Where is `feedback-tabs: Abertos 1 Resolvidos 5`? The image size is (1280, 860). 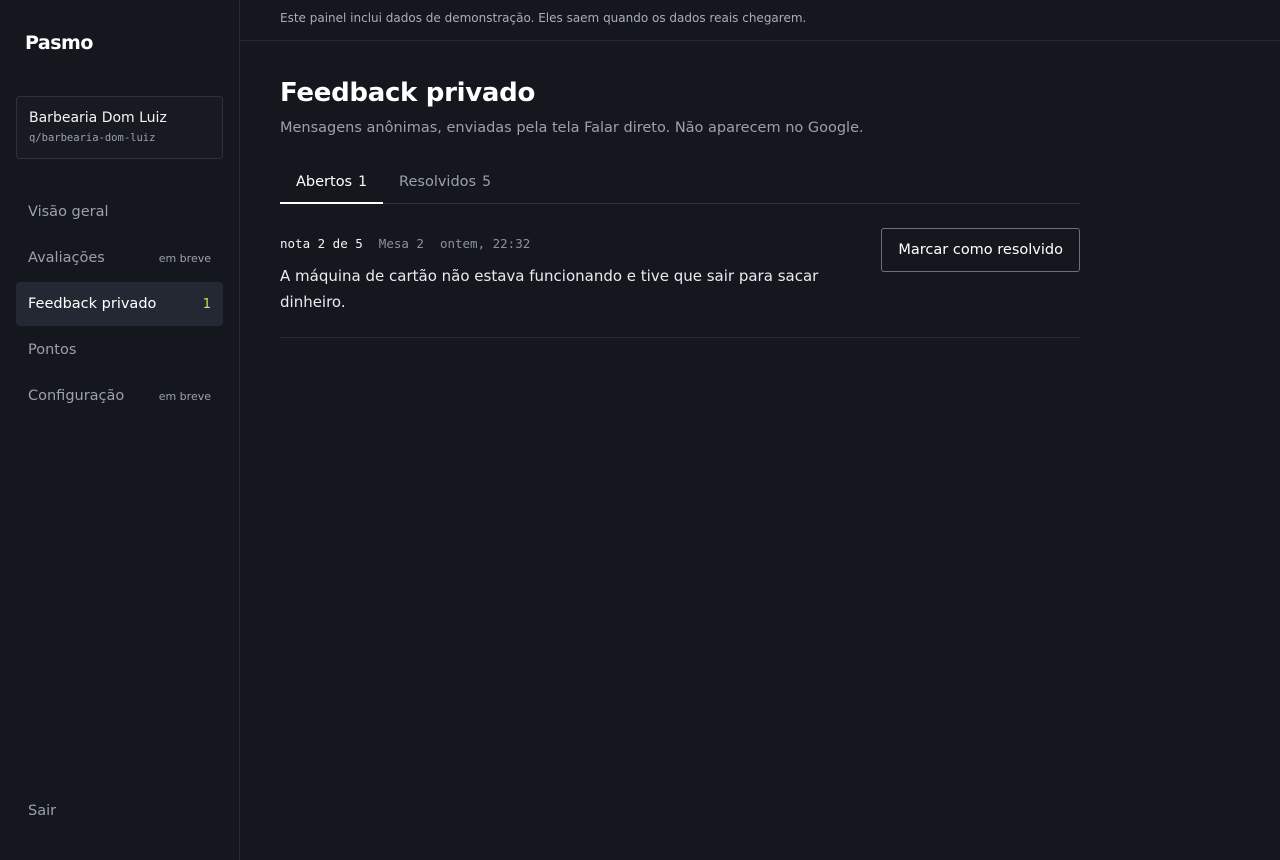 feedback-tabs: Abertos 1 Resolvidos 5 is located at coordinates (680, 183).